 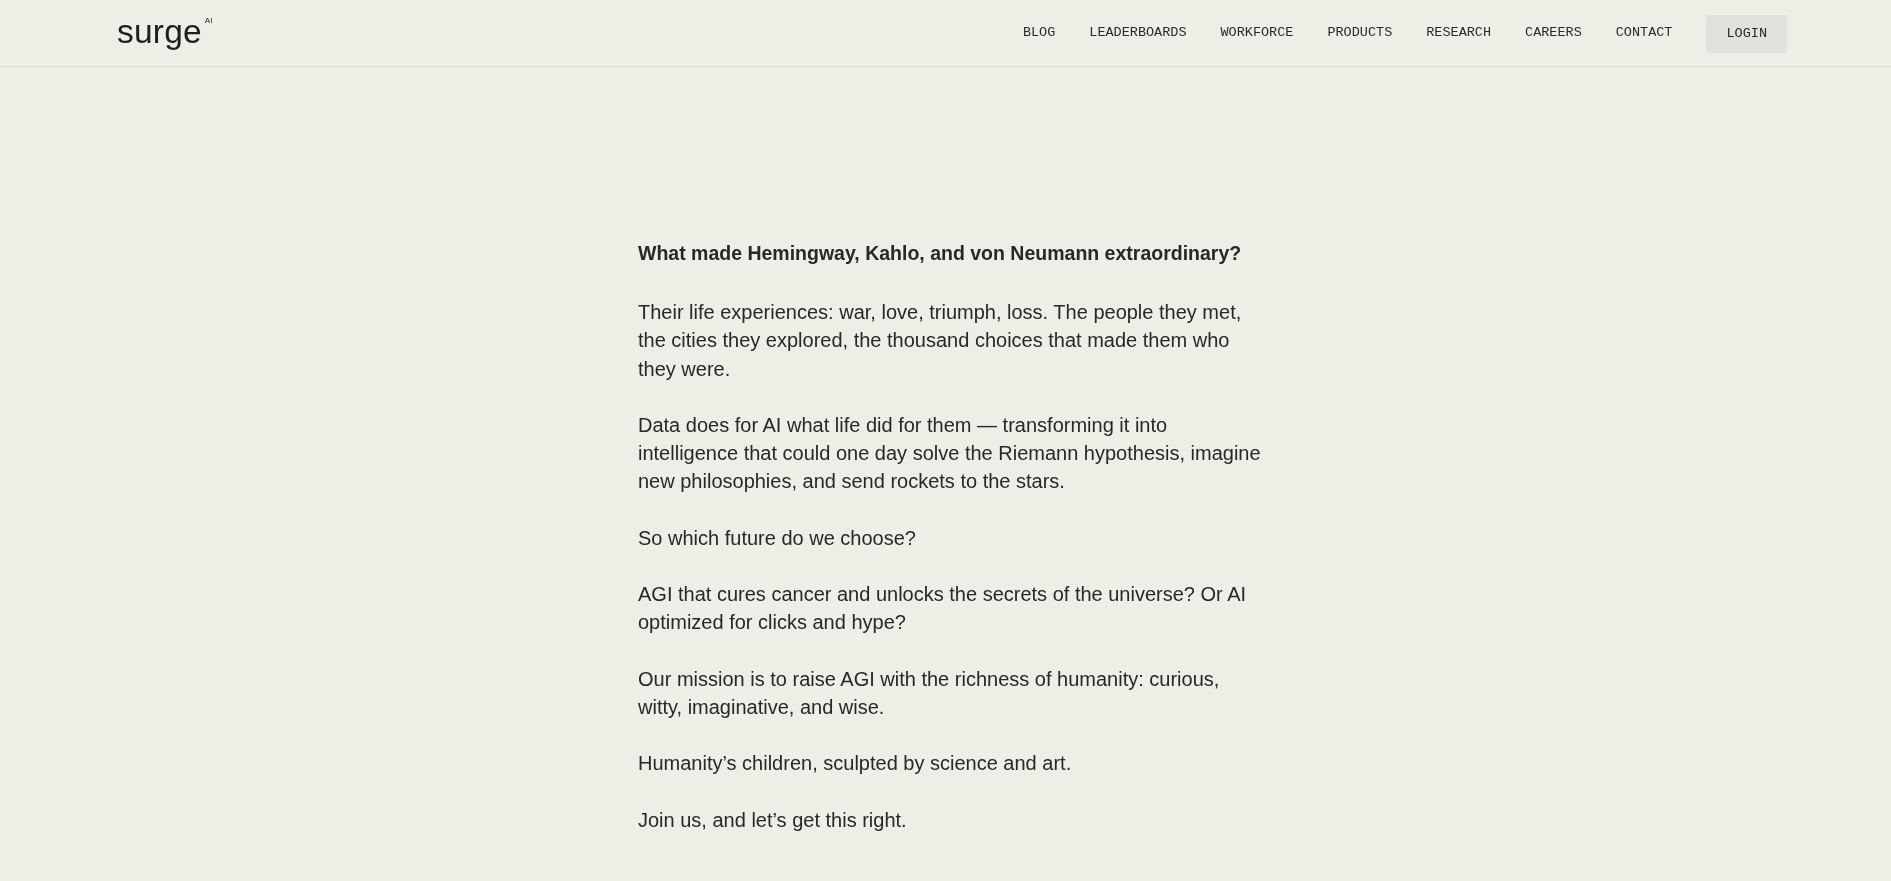 What do you see at coordinates (940, 253) in the screenshot?
I see `article-heading: What made Hemingway, Kahlo, and von Neumann extraordinary?` at bounding box center [940, 253].